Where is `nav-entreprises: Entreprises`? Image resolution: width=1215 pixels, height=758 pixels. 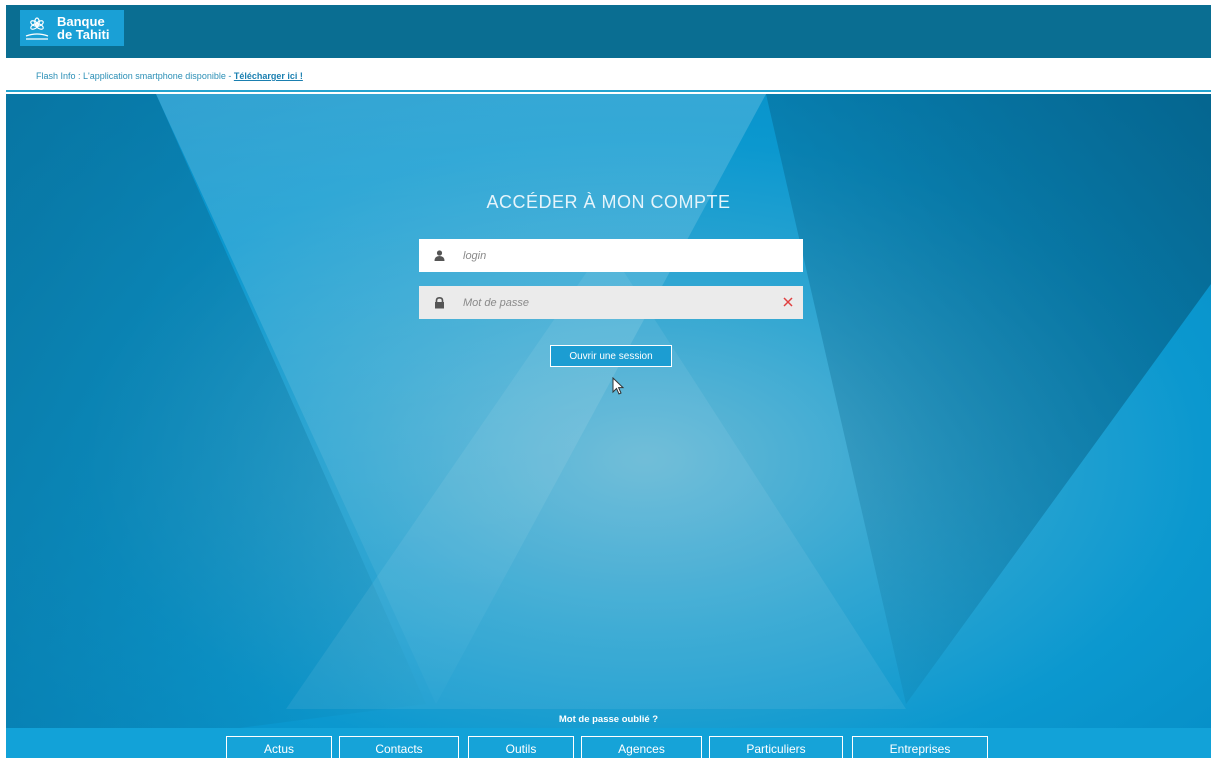
nav-entreprises: Entreprises is located at coordinates (920, 747).